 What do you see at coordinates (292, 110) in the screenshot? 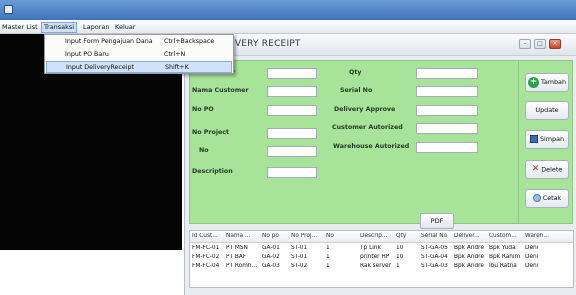
I see `no-po-field` at bounding box center [292, 110].